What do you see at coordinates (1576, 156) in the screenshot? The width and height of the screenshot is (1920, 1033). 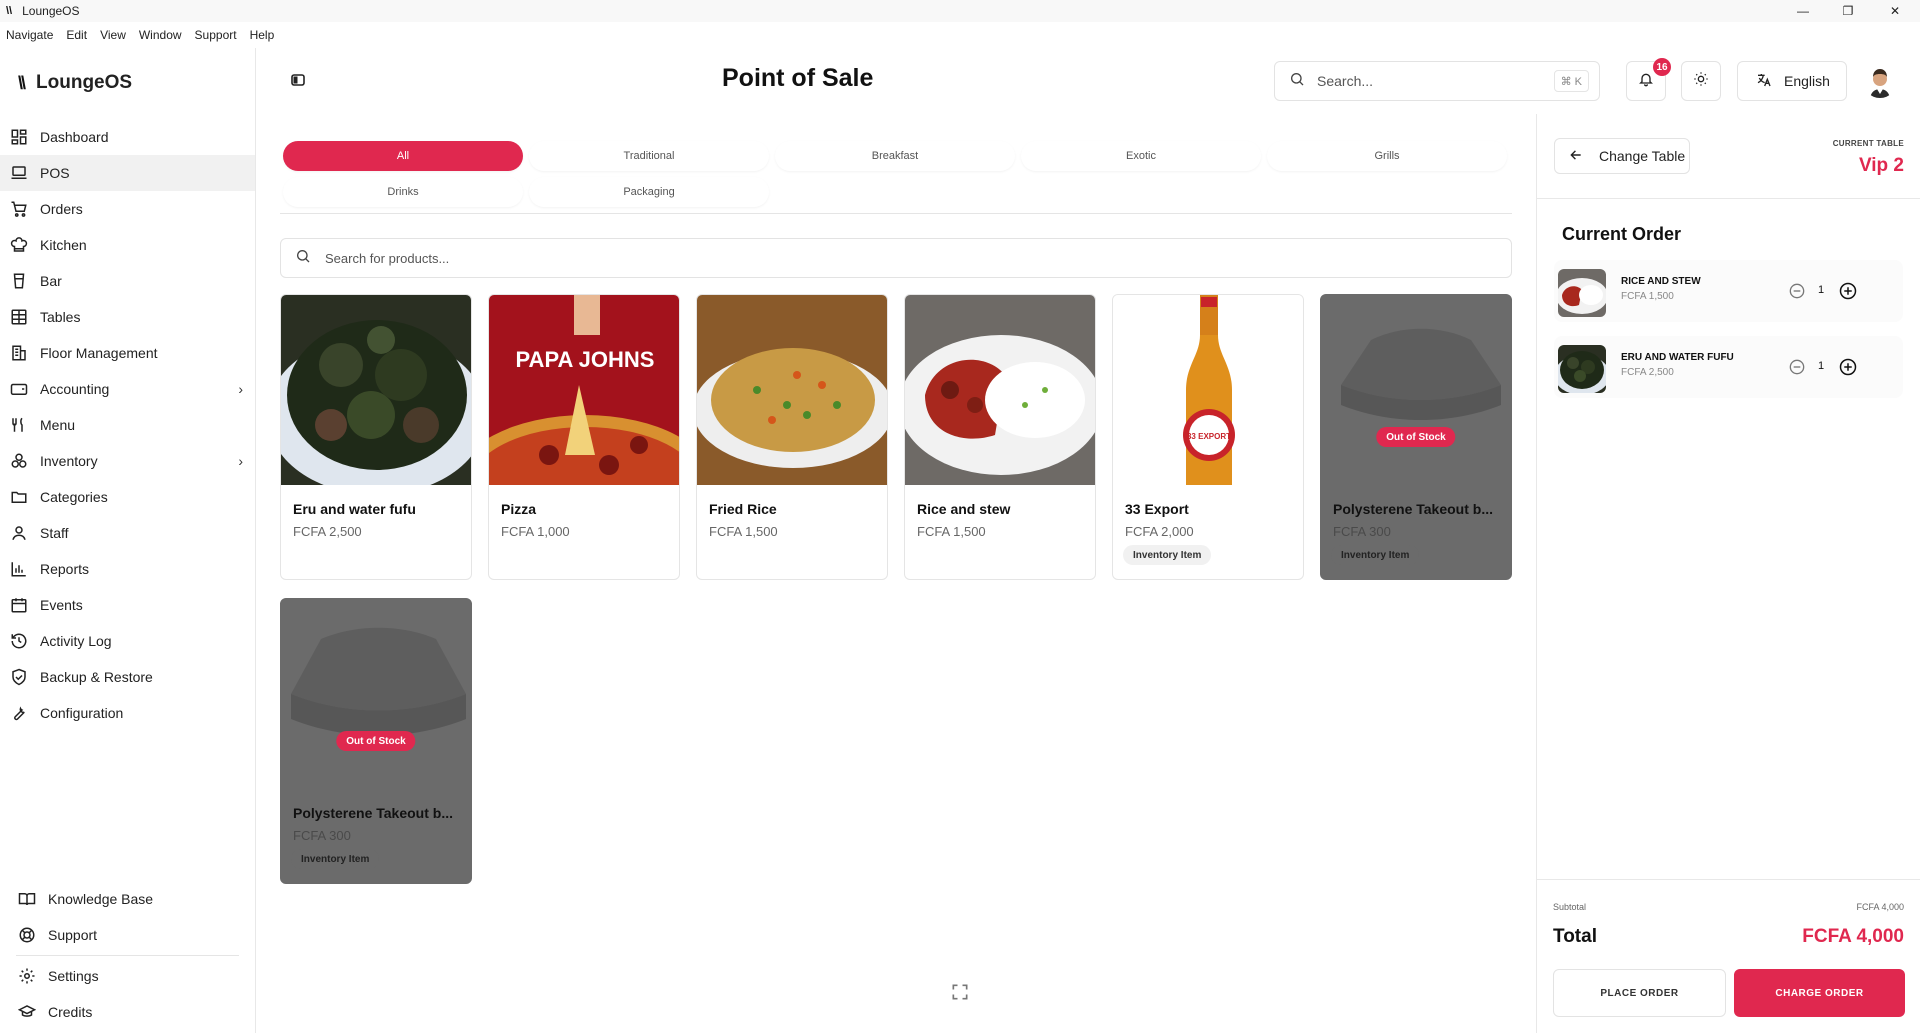 I see `arrow-left-icon` at bounding box center [1576, 156].